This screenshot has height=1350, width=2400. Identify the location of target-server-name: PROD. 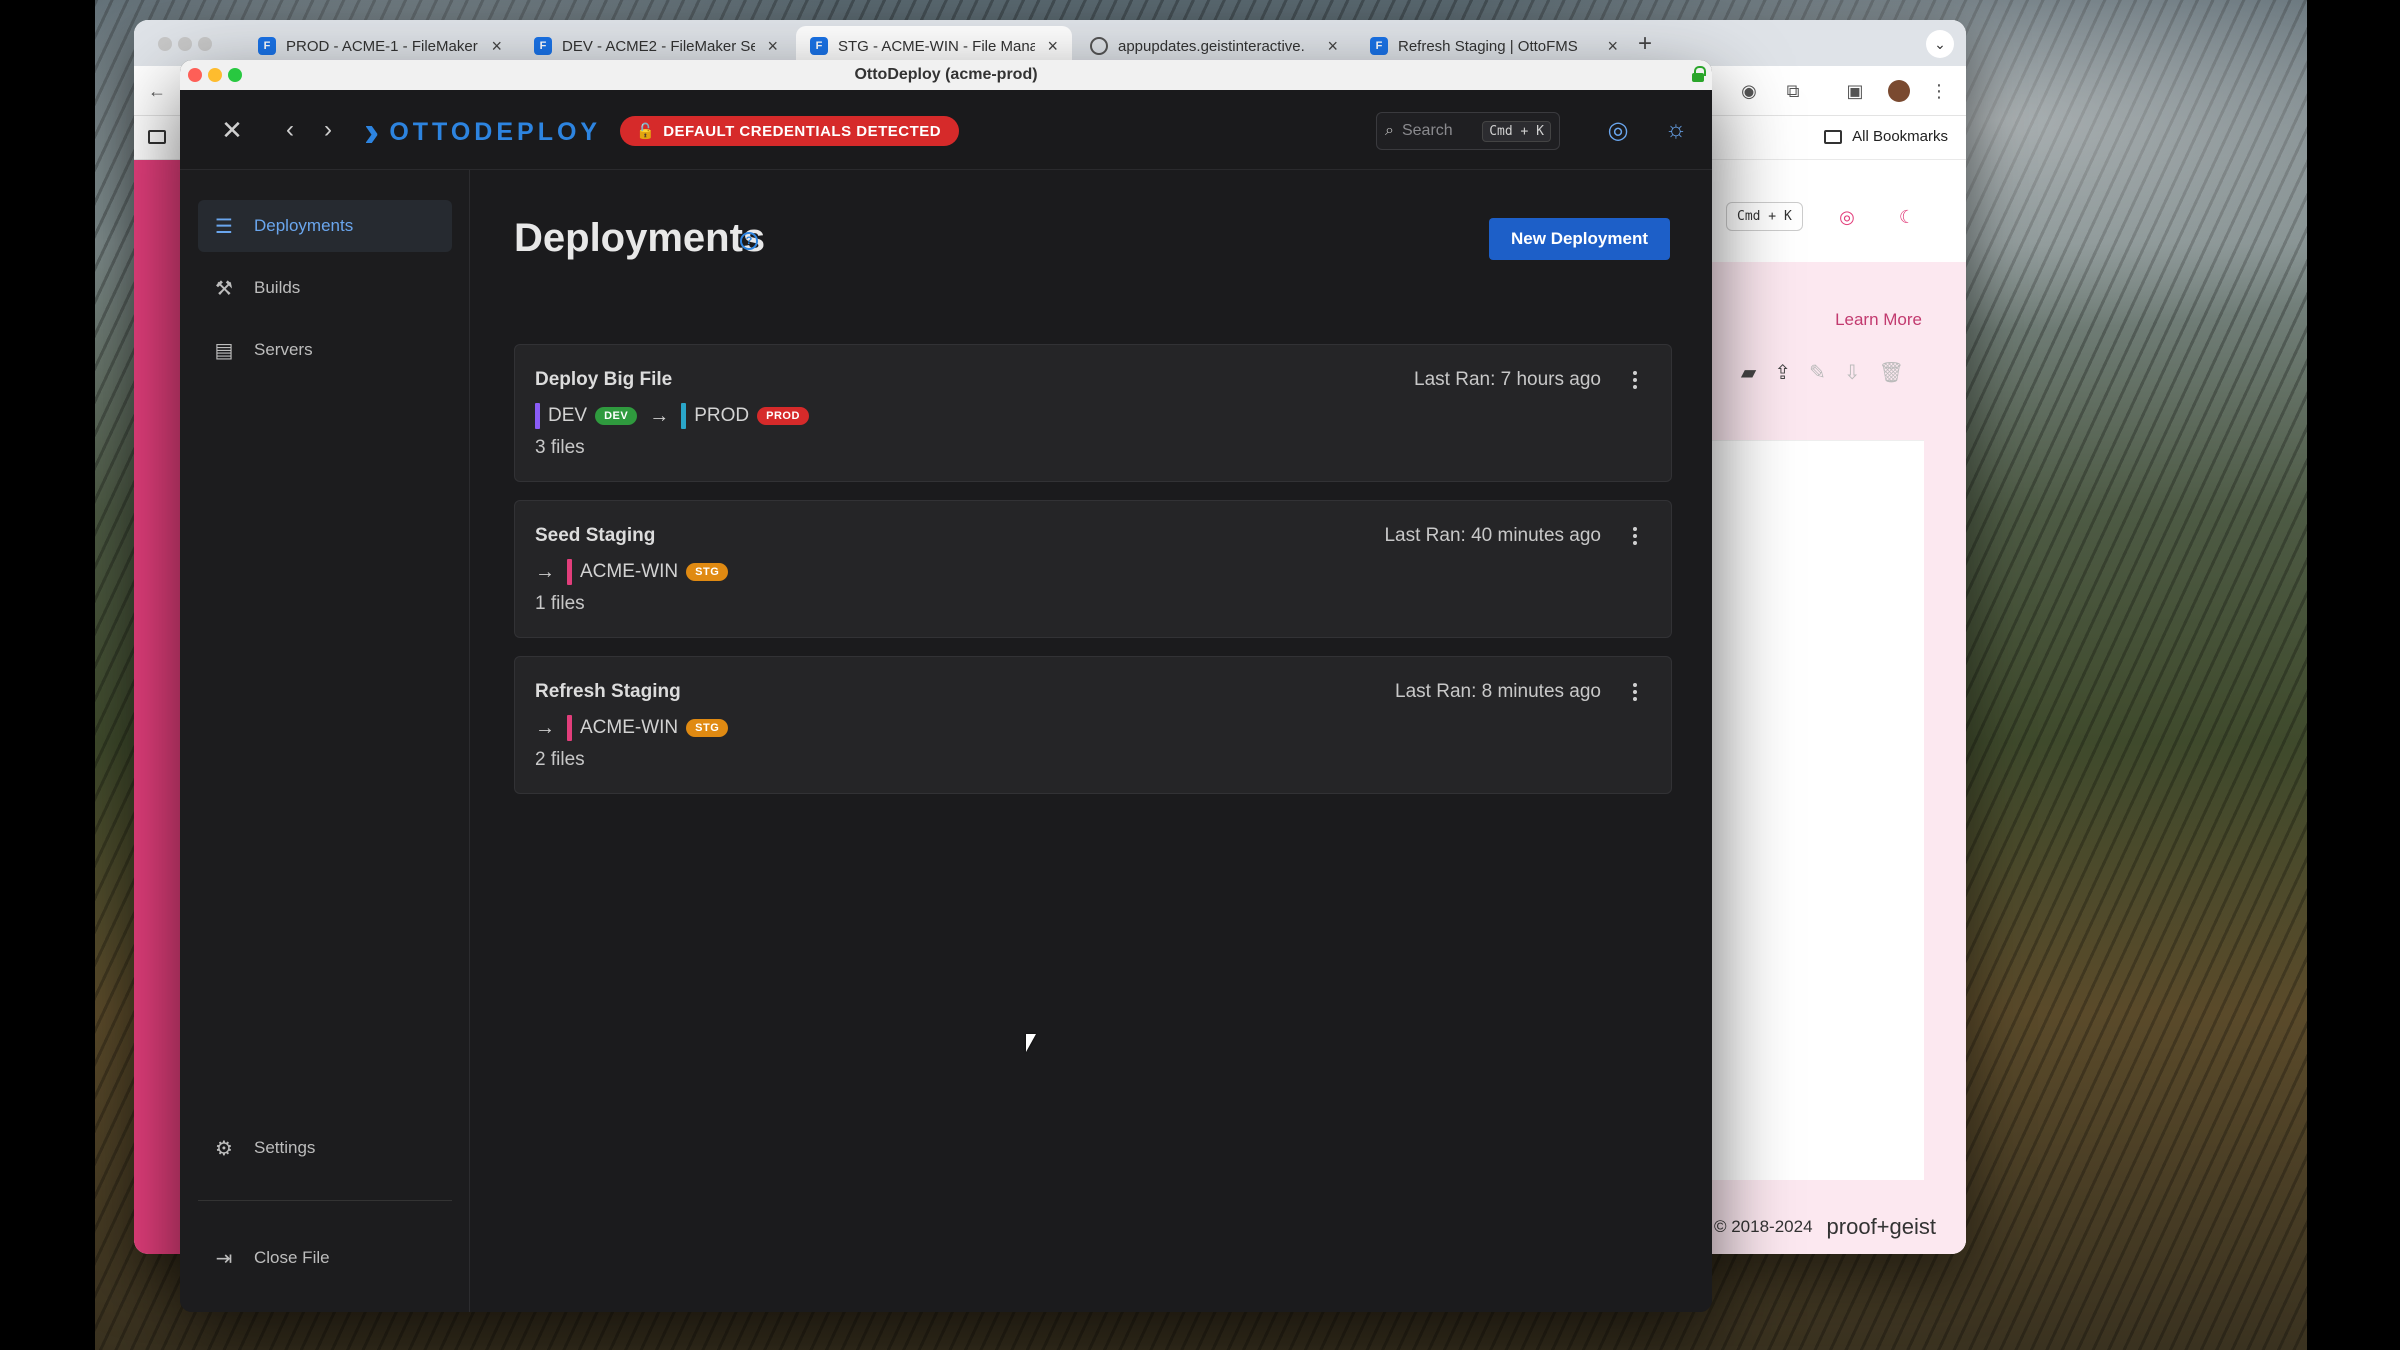
(722, 415).